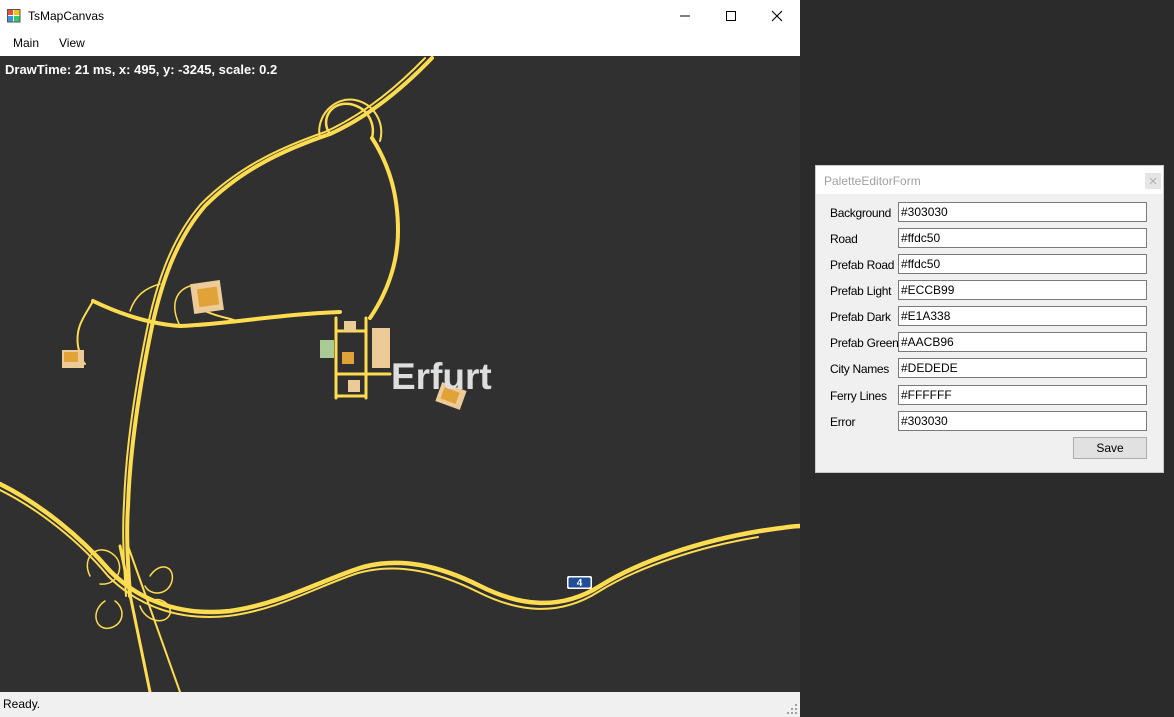 The height and width of the screenshot is (717, 1174). I want to click on palette-row-road: Road, so click(989, 239).